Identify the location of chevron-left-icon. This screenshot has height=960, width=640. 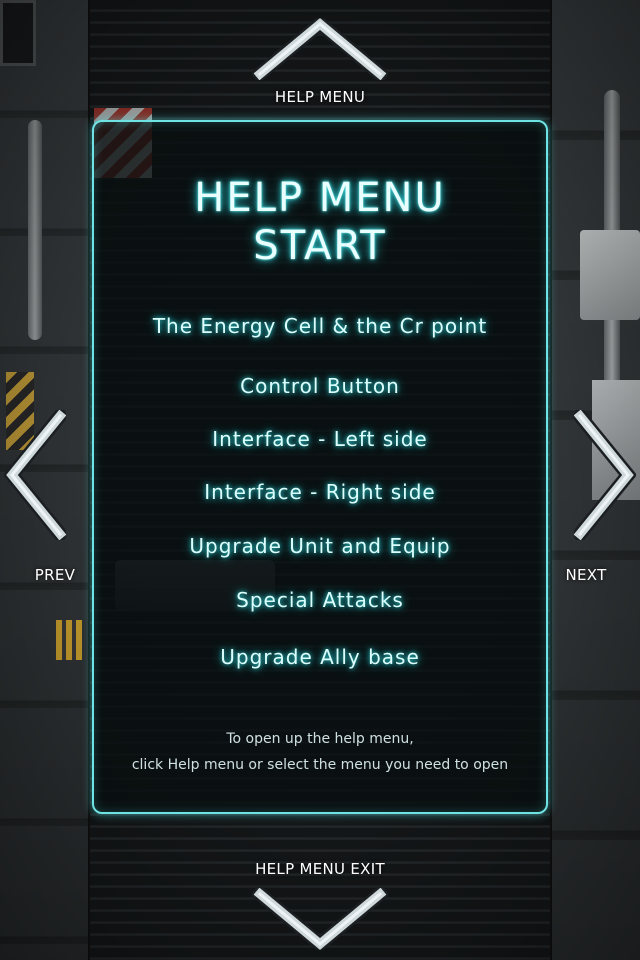
(35, 475).